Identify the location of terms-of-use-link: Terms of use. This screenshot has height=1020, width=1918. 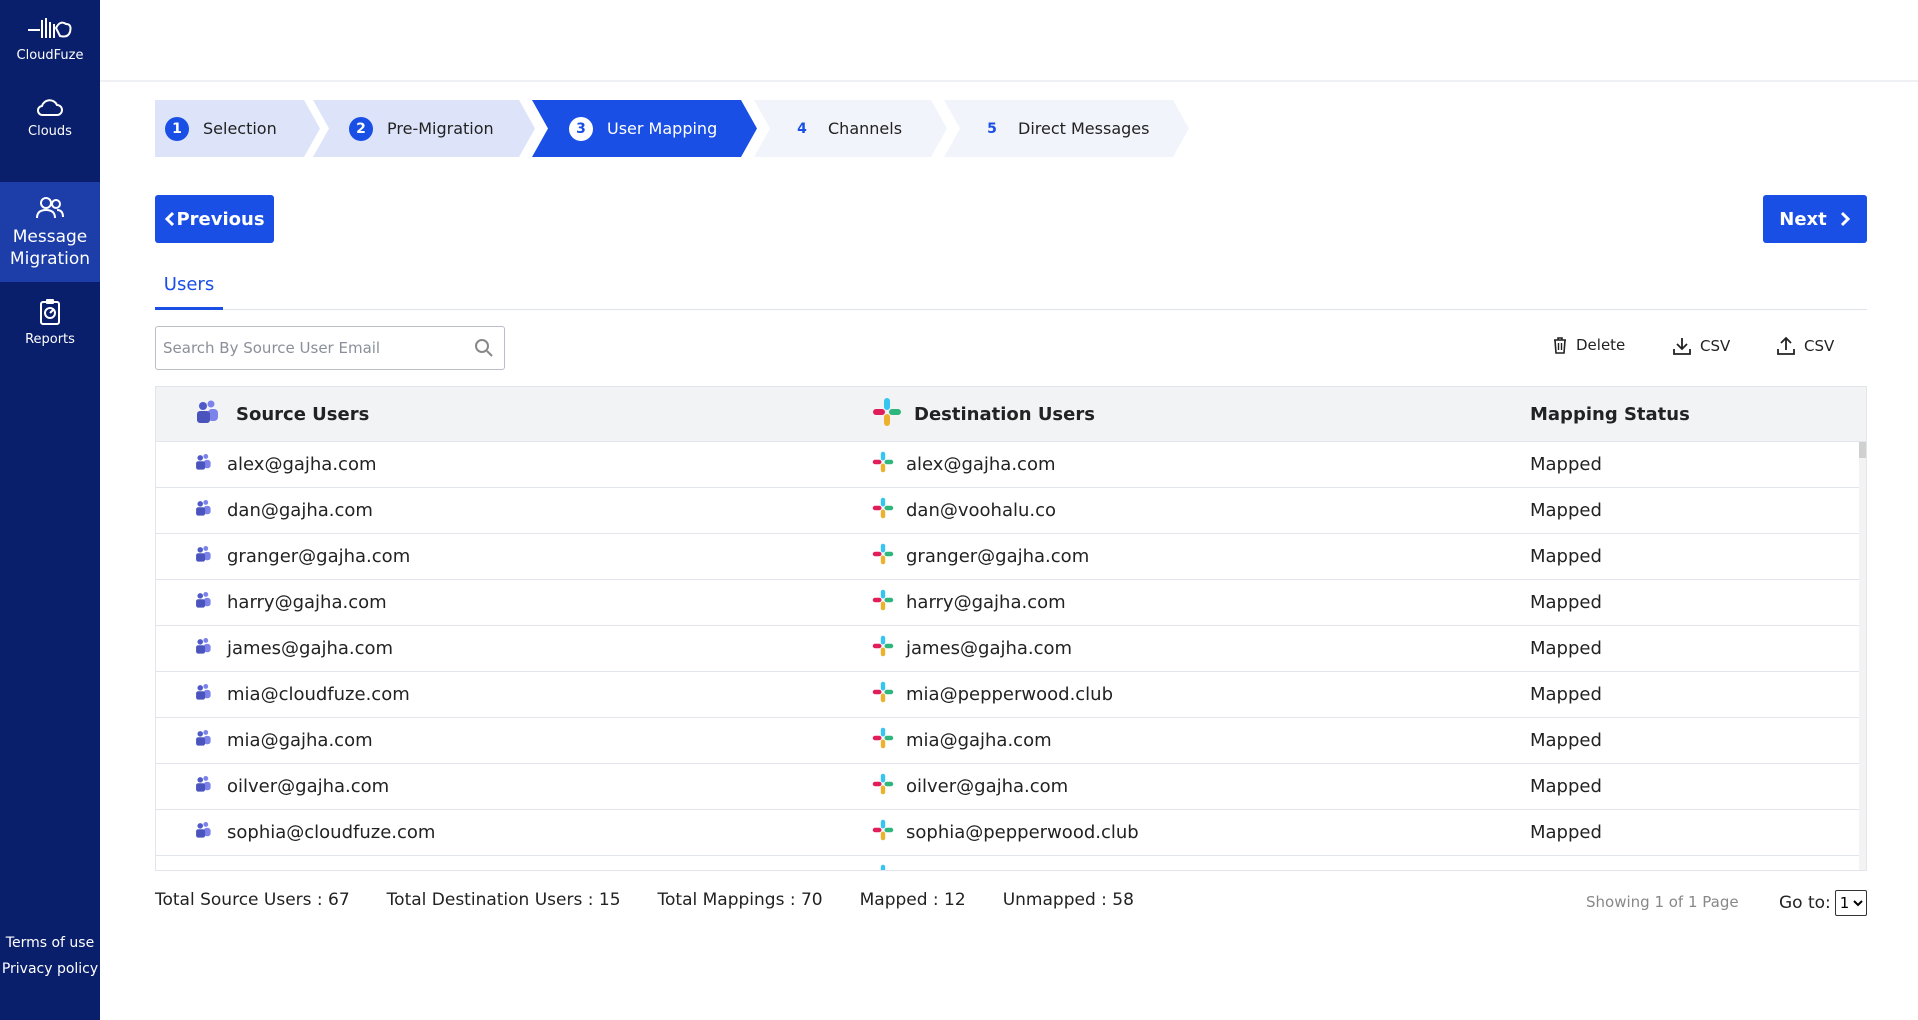
(50, 943).